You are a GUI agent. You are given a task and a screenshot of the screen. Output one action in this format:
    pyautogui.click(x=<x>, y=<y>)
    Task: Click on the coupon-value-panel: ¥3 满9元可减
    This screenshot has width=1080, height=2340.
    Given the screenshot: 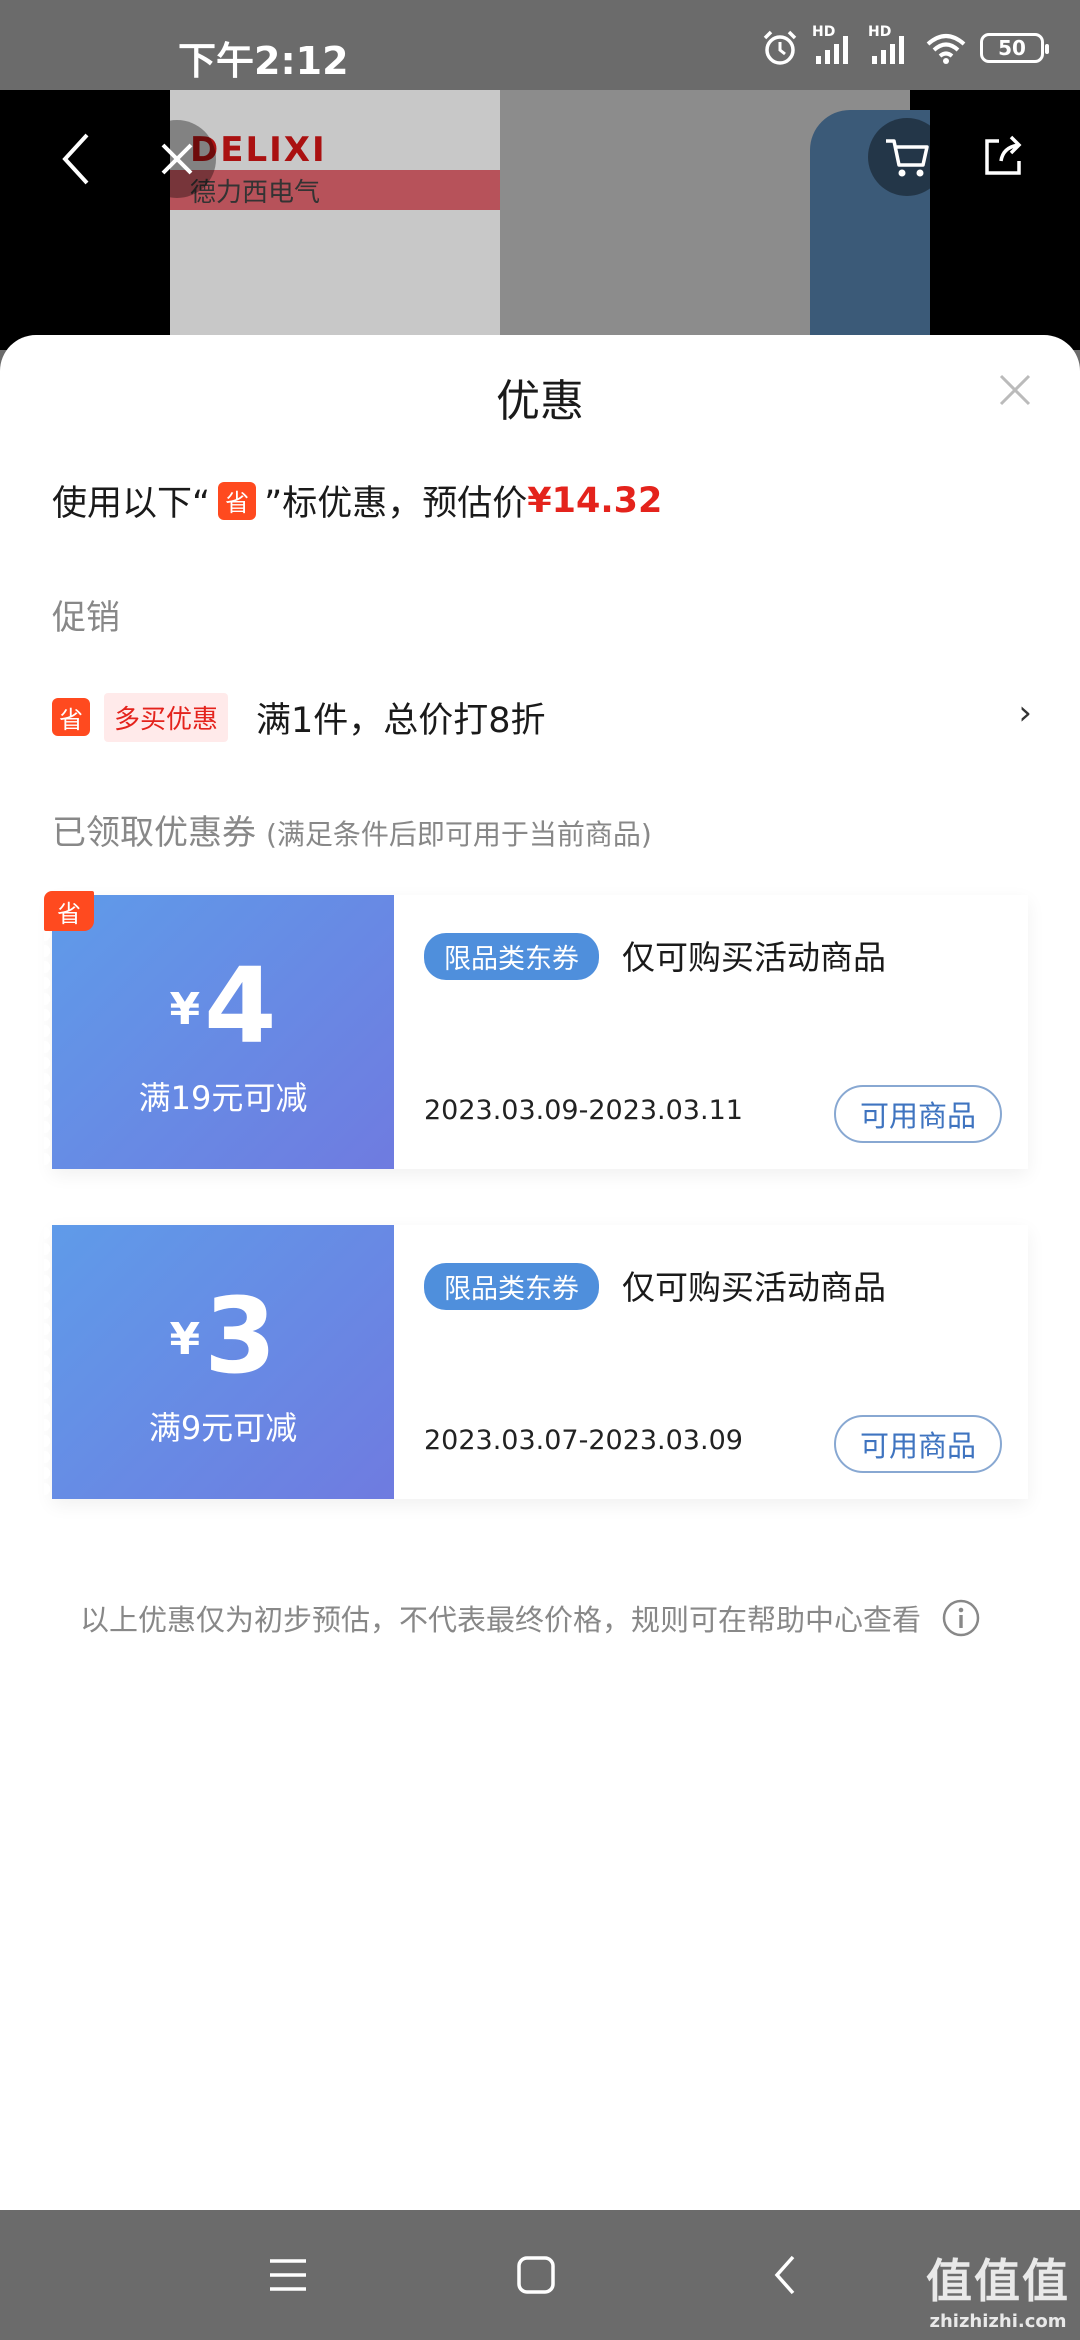 What is the action you would take?
    pyautogui.click(x=219, y=1362)
    